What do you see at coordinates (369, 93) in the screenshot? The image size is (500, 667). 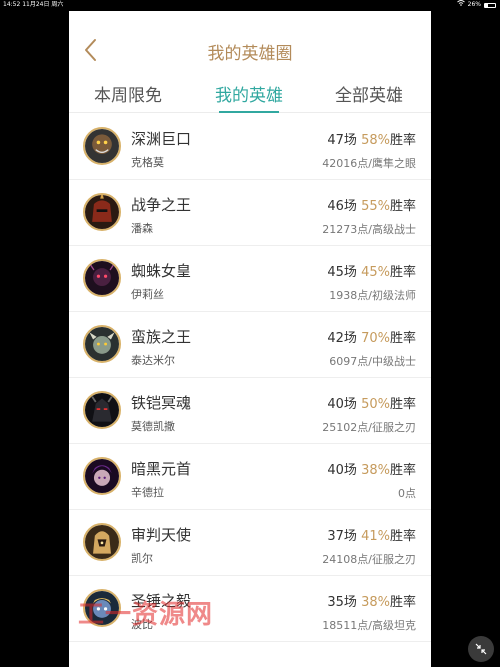 I see `tab-all-heroes: 全部英雄` at bounding box center [369, 93].